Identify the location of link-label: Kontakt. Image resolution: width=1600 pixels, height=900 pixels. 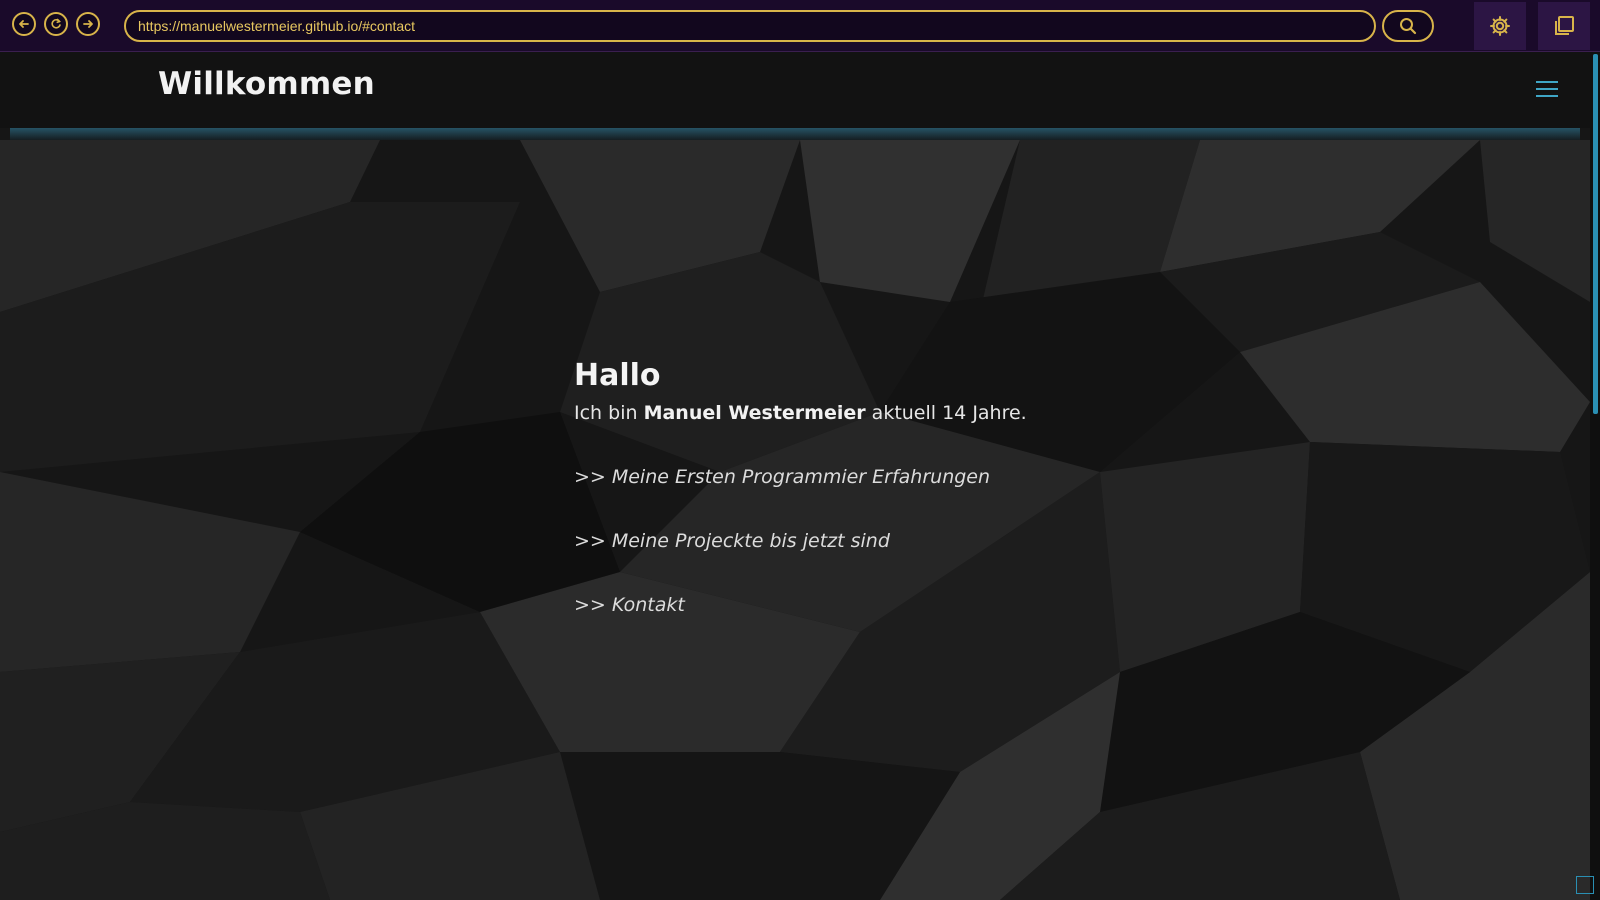
(648, 605).